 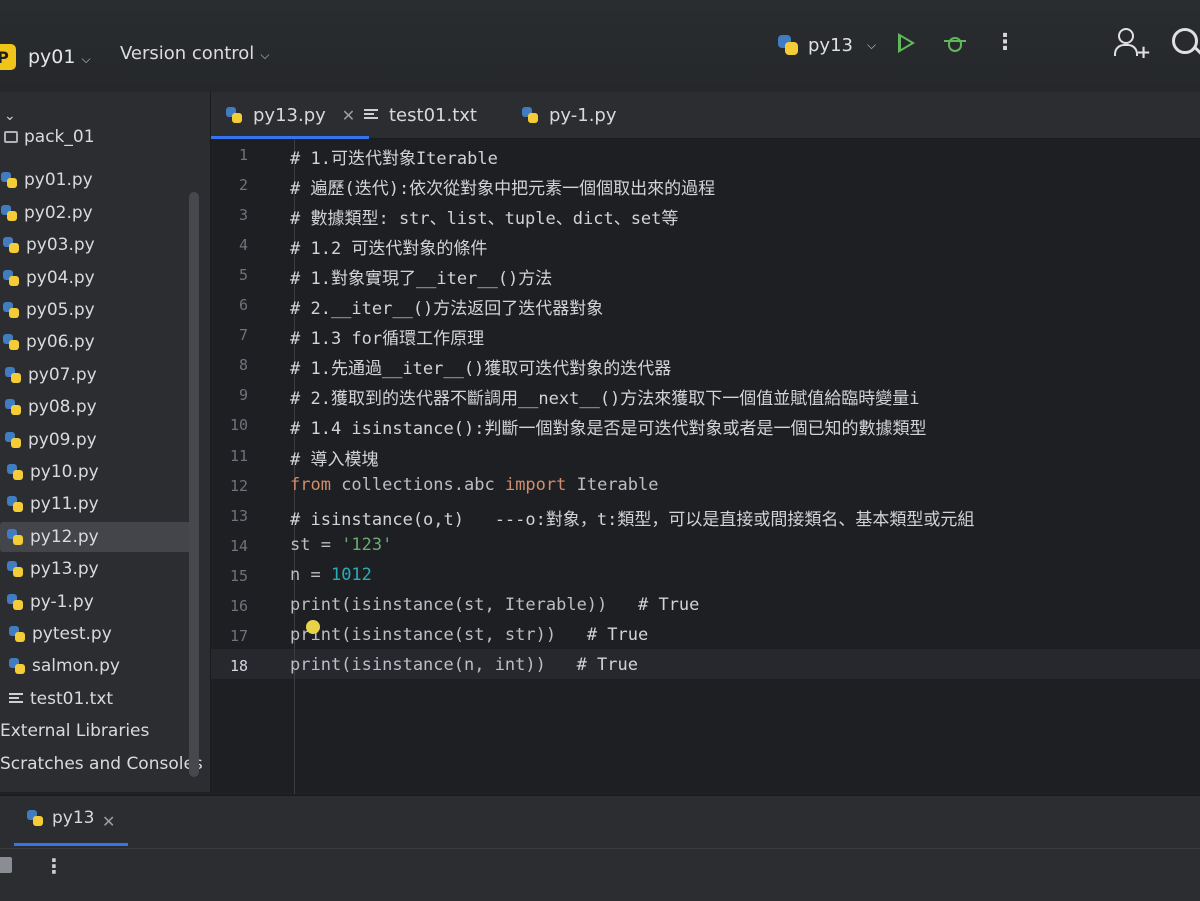 I want to click on sidebar-item-label: Scratches and Consoles, so click(x=101, y=763).